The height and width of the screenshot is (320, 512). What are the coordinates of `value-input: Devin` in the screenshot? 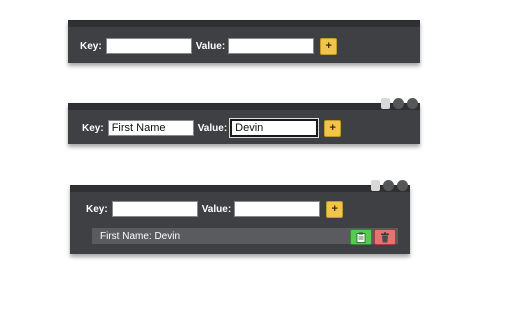 It's located at (274, 128).